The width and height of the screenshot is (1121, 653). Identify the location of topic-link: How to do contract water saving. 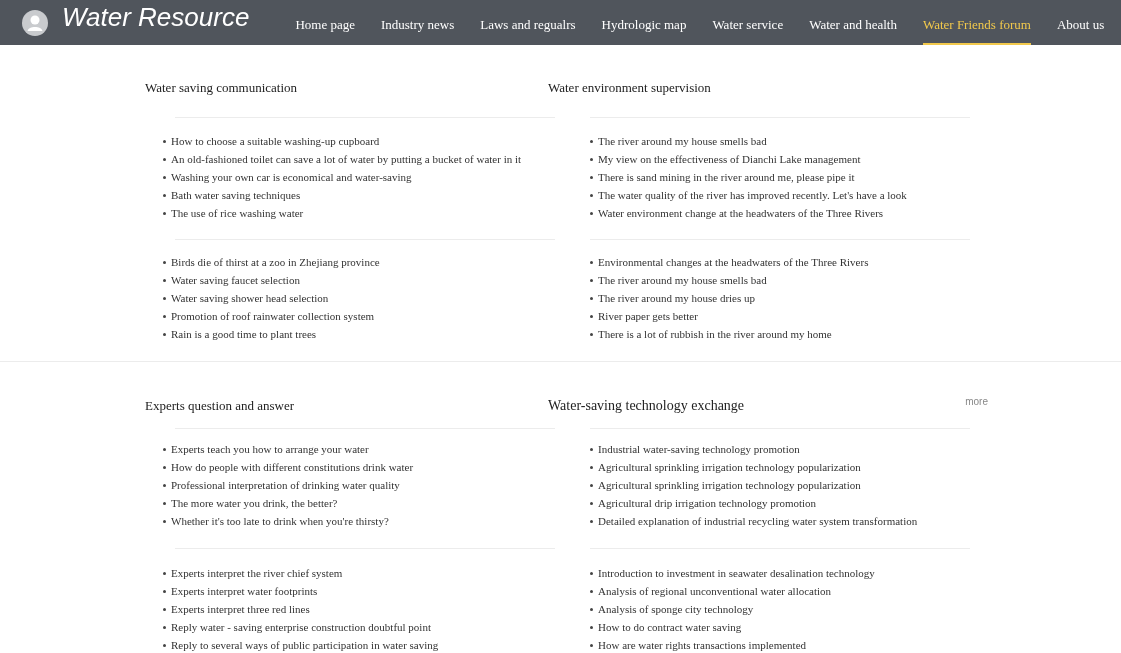
(670, 627).